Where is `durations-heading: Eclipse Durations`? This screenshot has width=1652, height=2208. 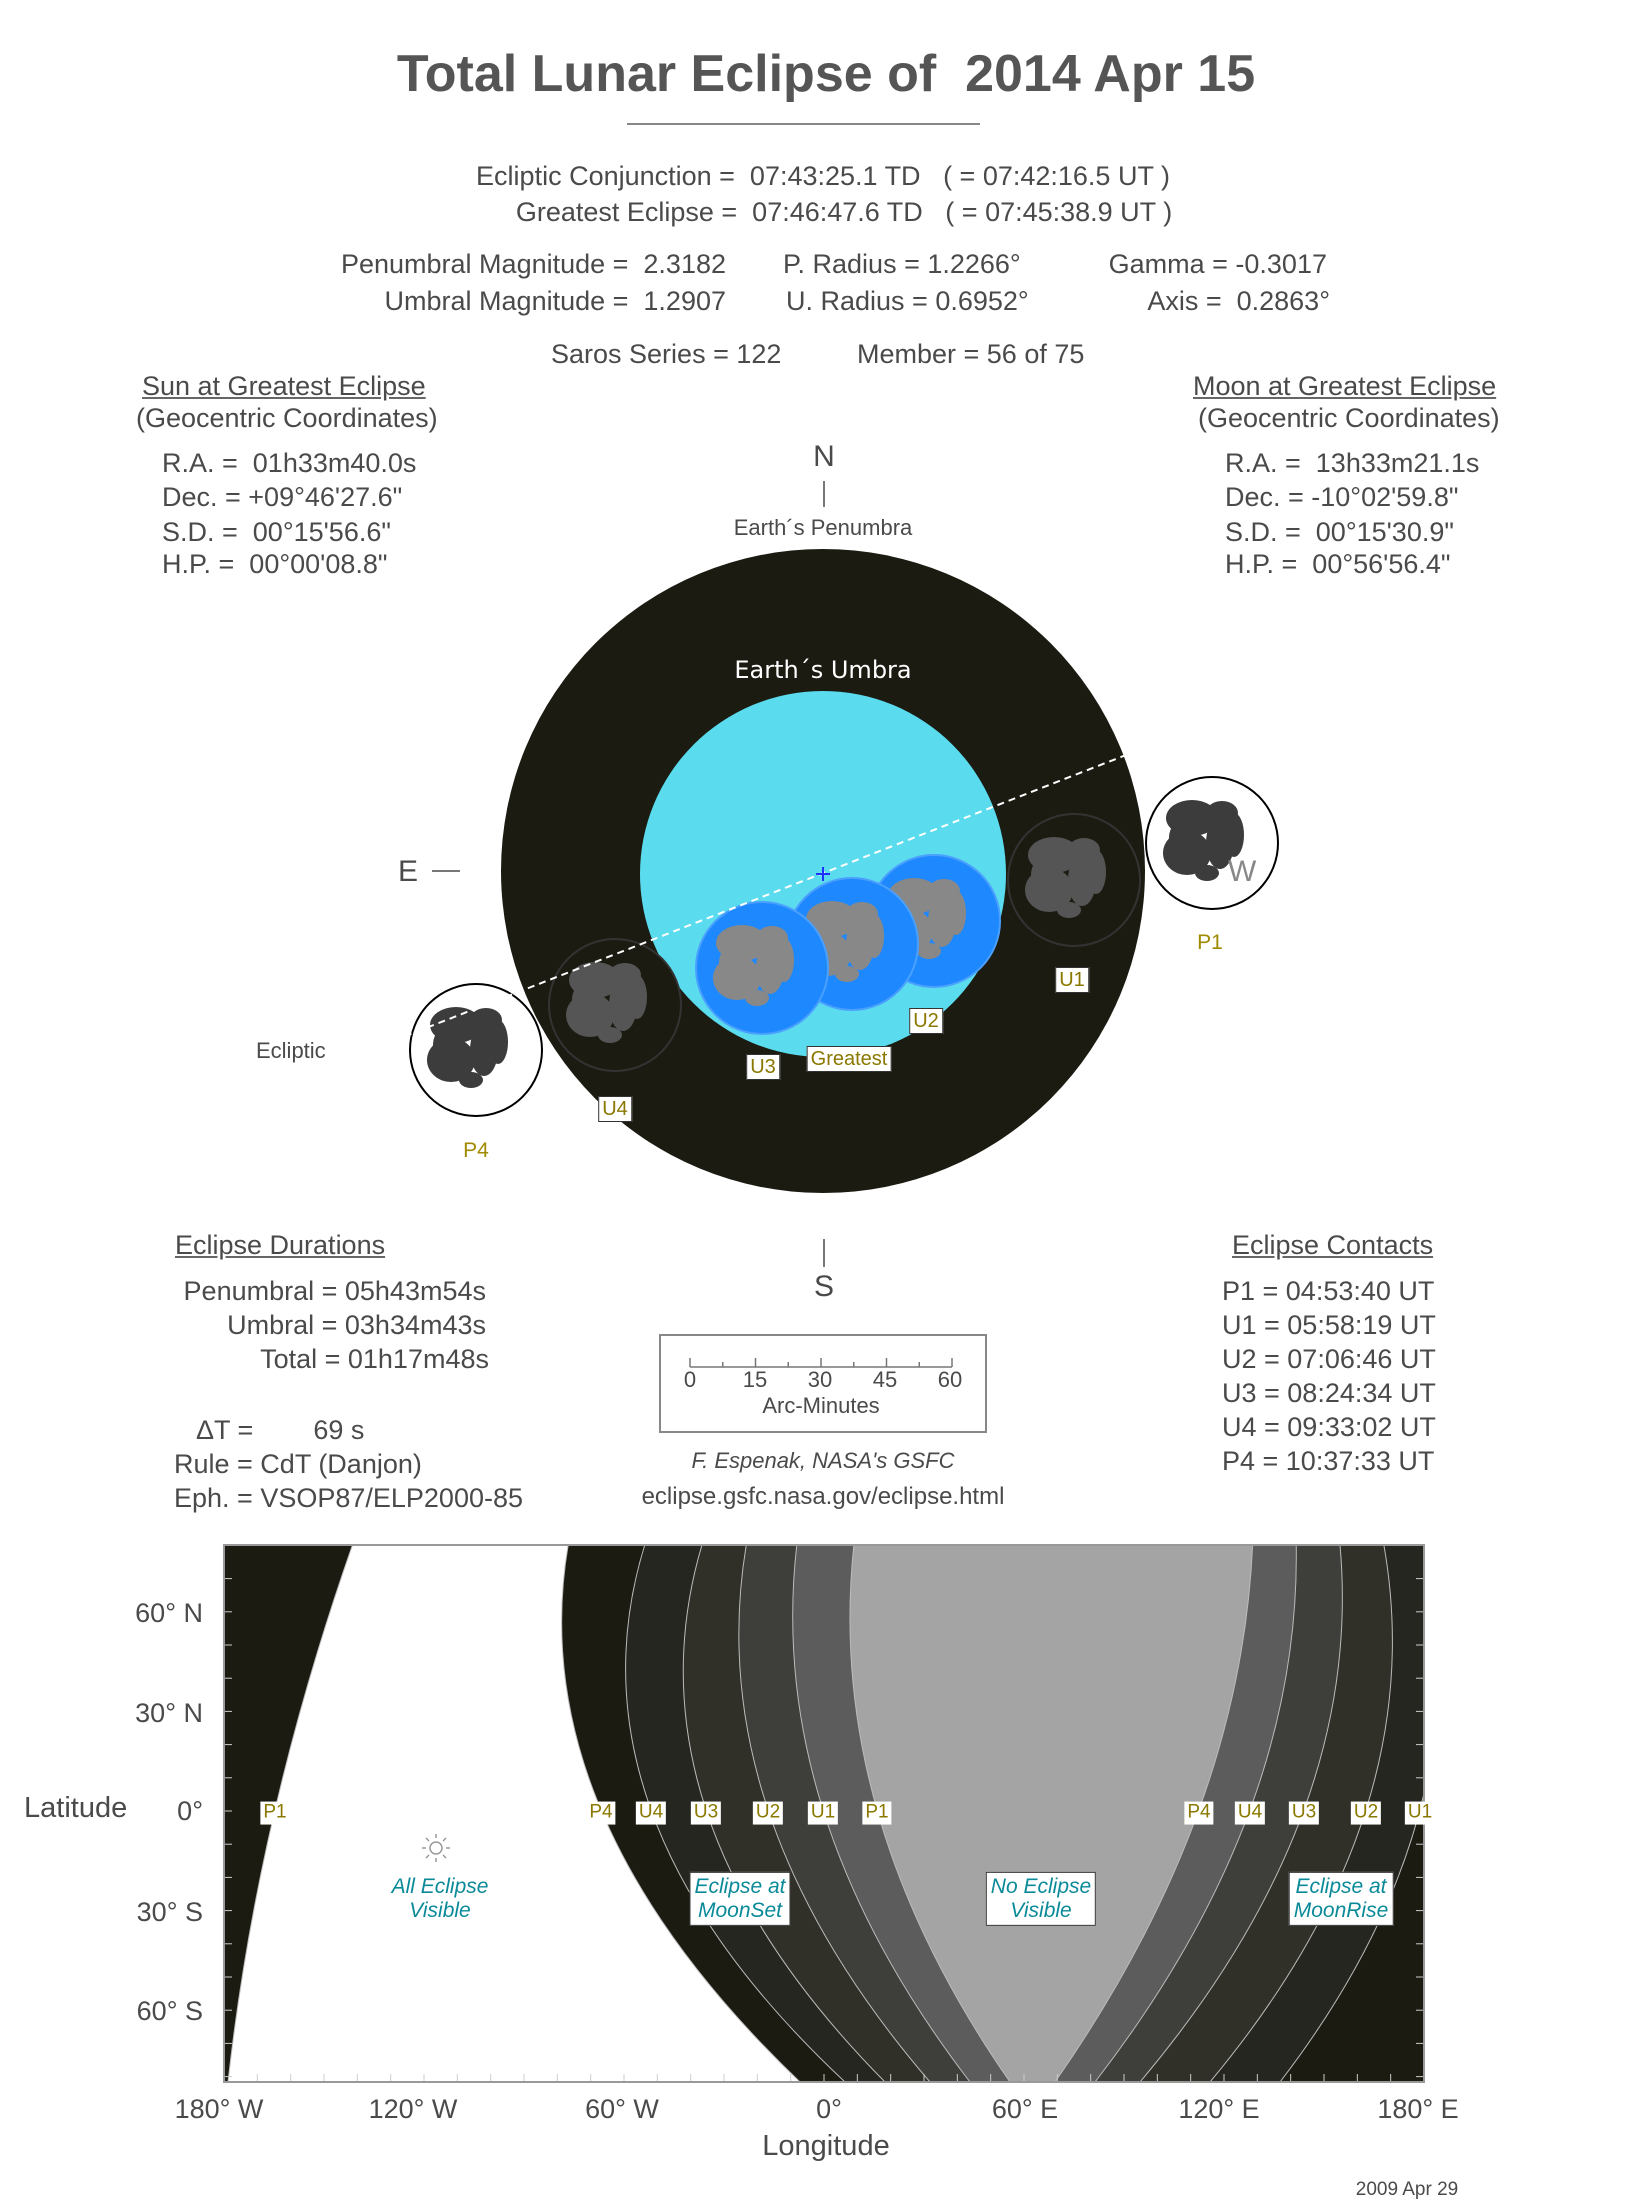 durations-heading: Eclipse Durations is located at coordinates (280, 1245).